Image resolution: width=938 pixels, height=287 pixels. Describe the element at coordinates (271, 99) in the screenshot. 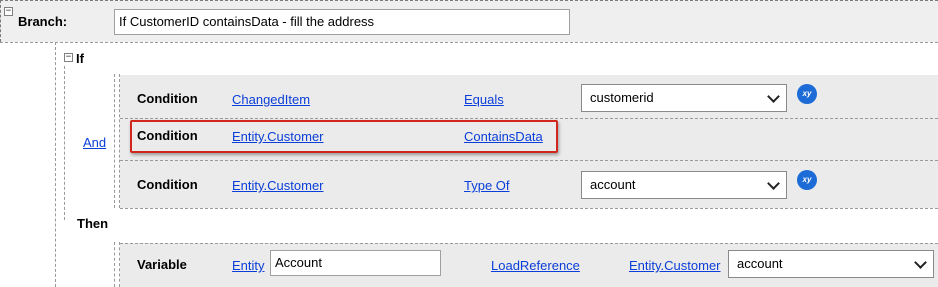

I see `condition-field-link: ChangedItem` at that location.